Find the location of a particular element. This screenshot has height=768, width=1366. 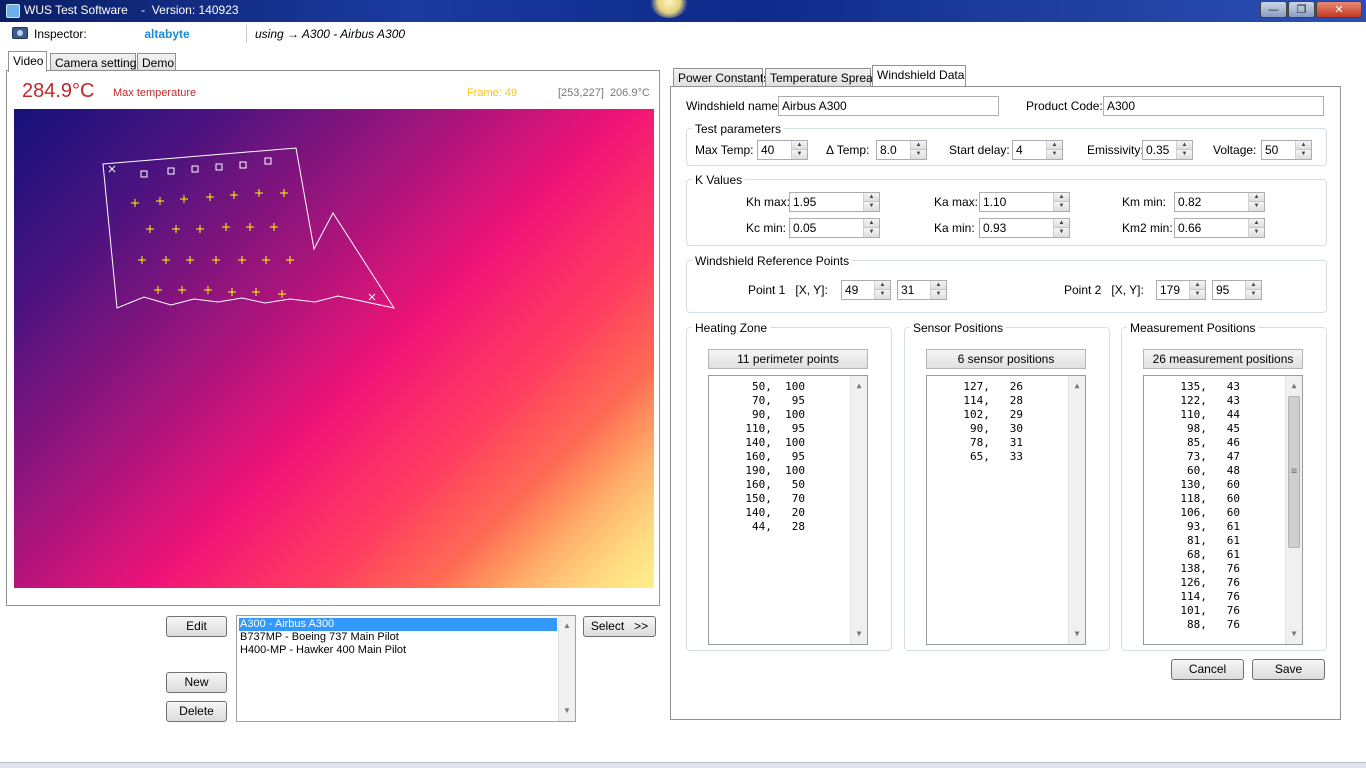

kh-max-spinner: 1.95 ▲ ▼ is located at coordinates (834, 202).